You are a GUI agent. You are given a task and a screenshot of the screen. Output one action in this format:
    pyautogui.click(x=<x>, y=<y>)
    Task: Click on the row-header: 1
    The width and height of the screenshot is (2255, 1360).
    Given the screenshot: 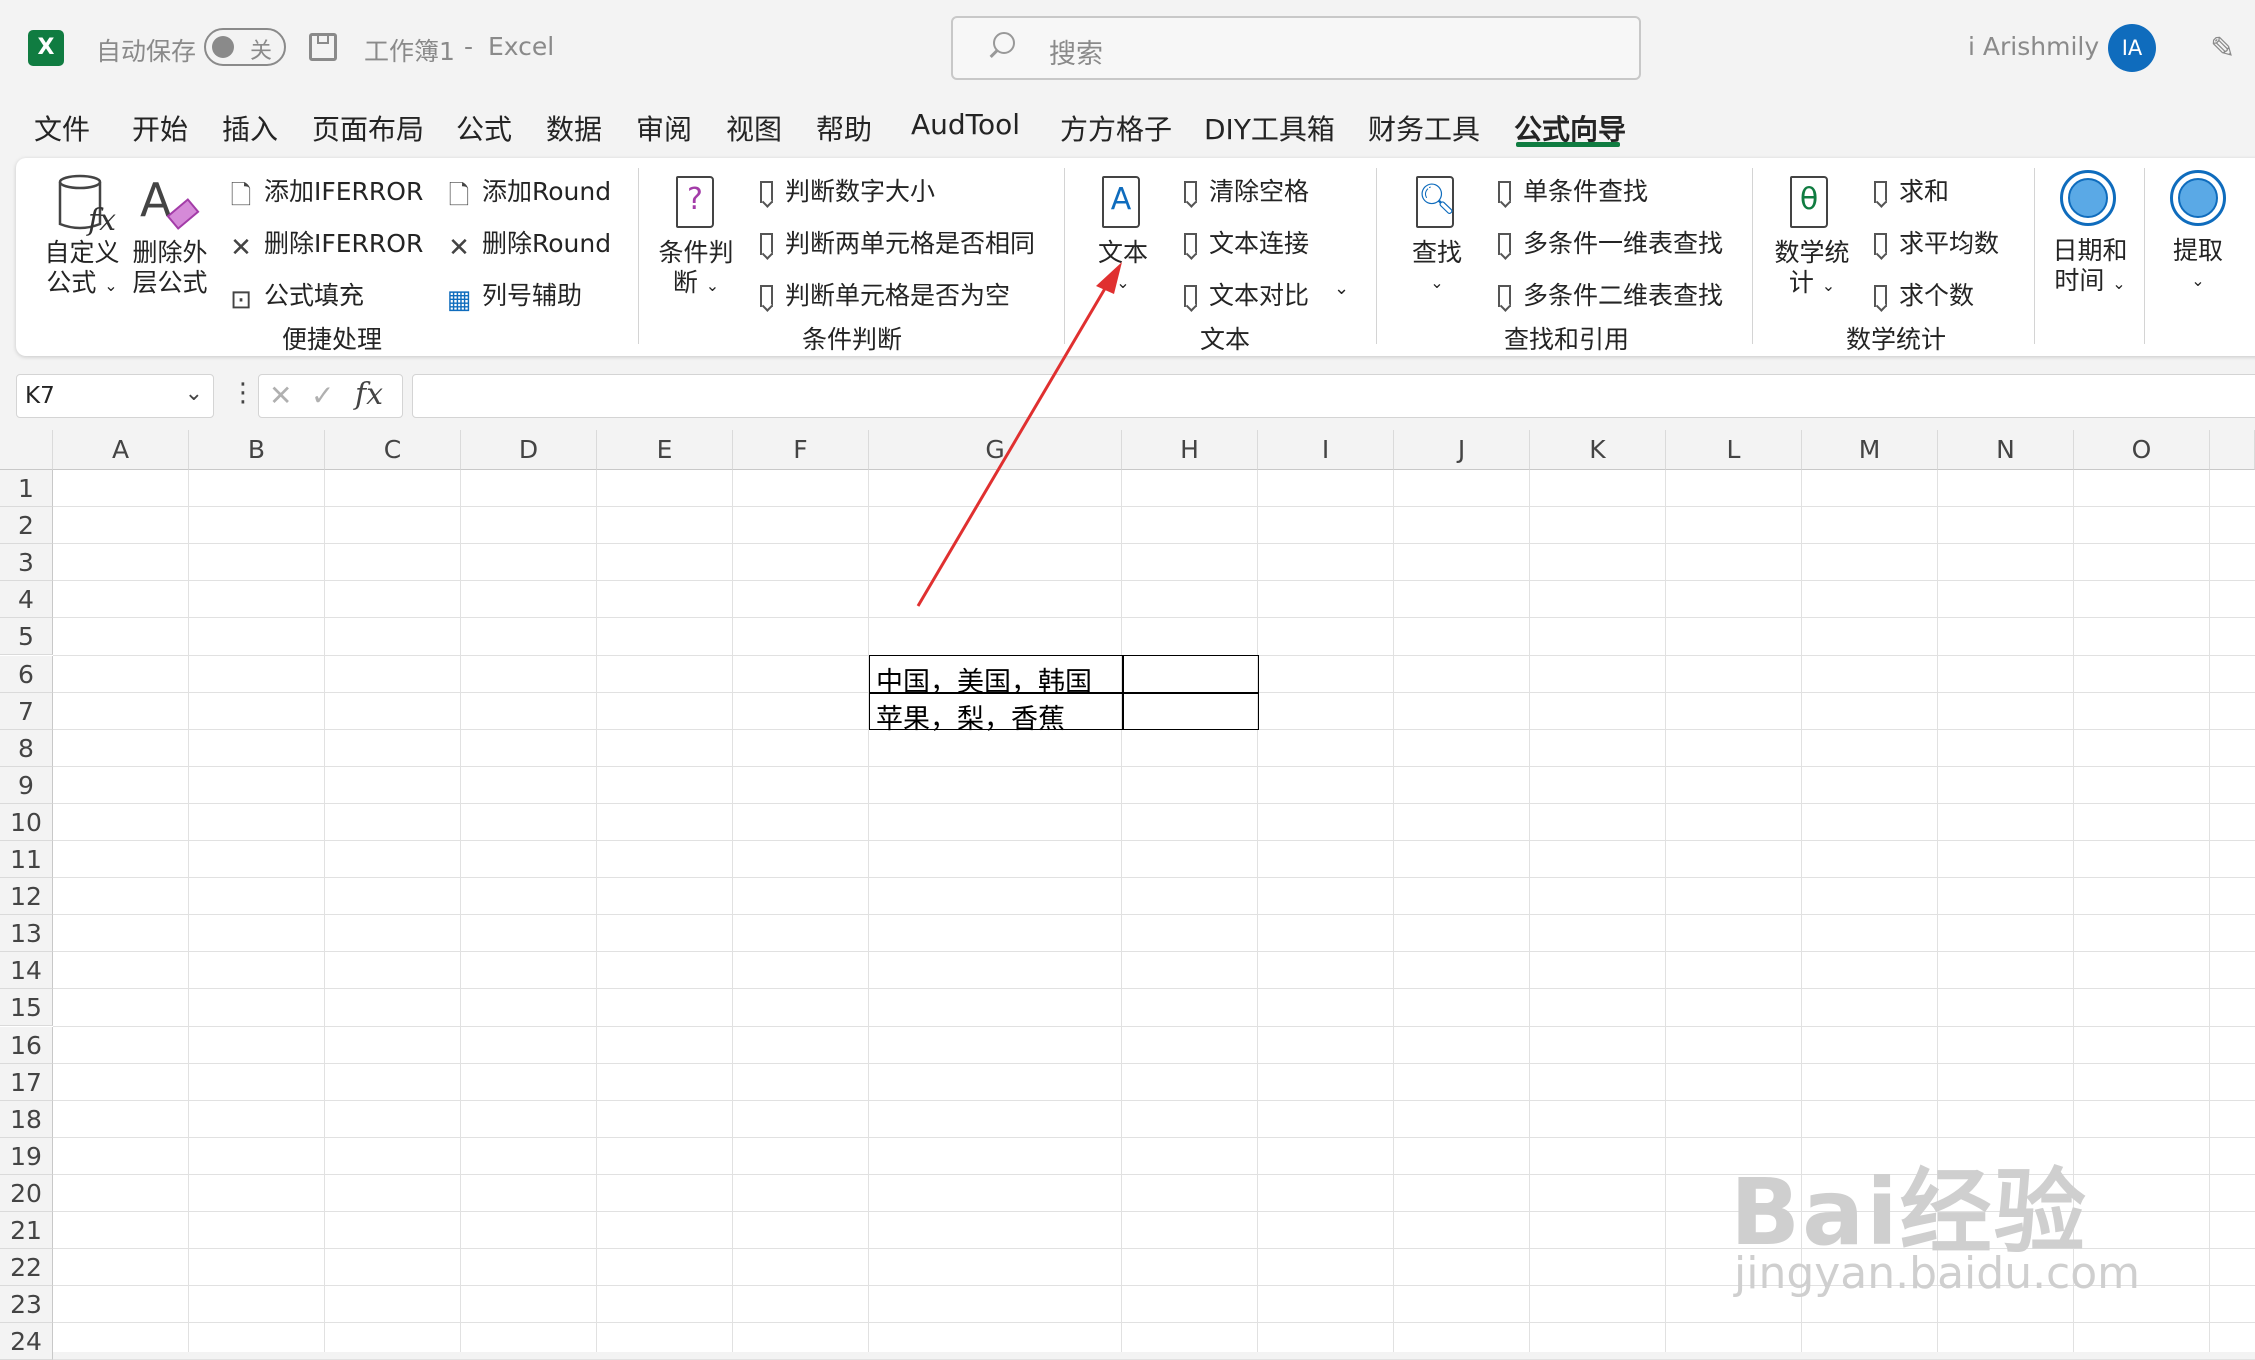 What is the action you would take?
    pyautogui.click(x=26, y=489)
    